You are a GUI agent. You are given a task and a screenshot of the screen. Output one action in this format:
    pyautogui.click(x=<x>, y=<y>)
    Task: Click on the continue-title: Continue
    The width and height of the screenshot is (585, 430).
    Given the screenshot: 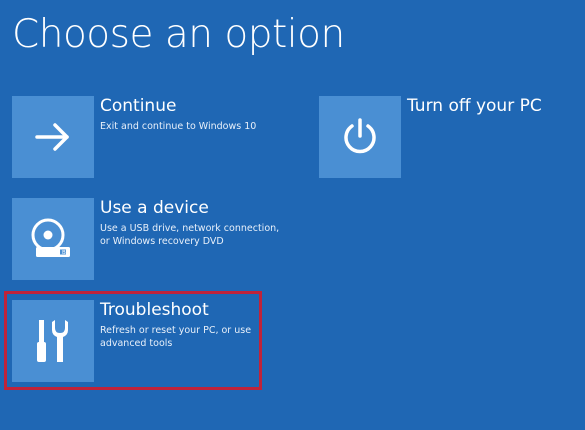 What is the action you would take?
    pyautogui.click(x=178, y=106)
    